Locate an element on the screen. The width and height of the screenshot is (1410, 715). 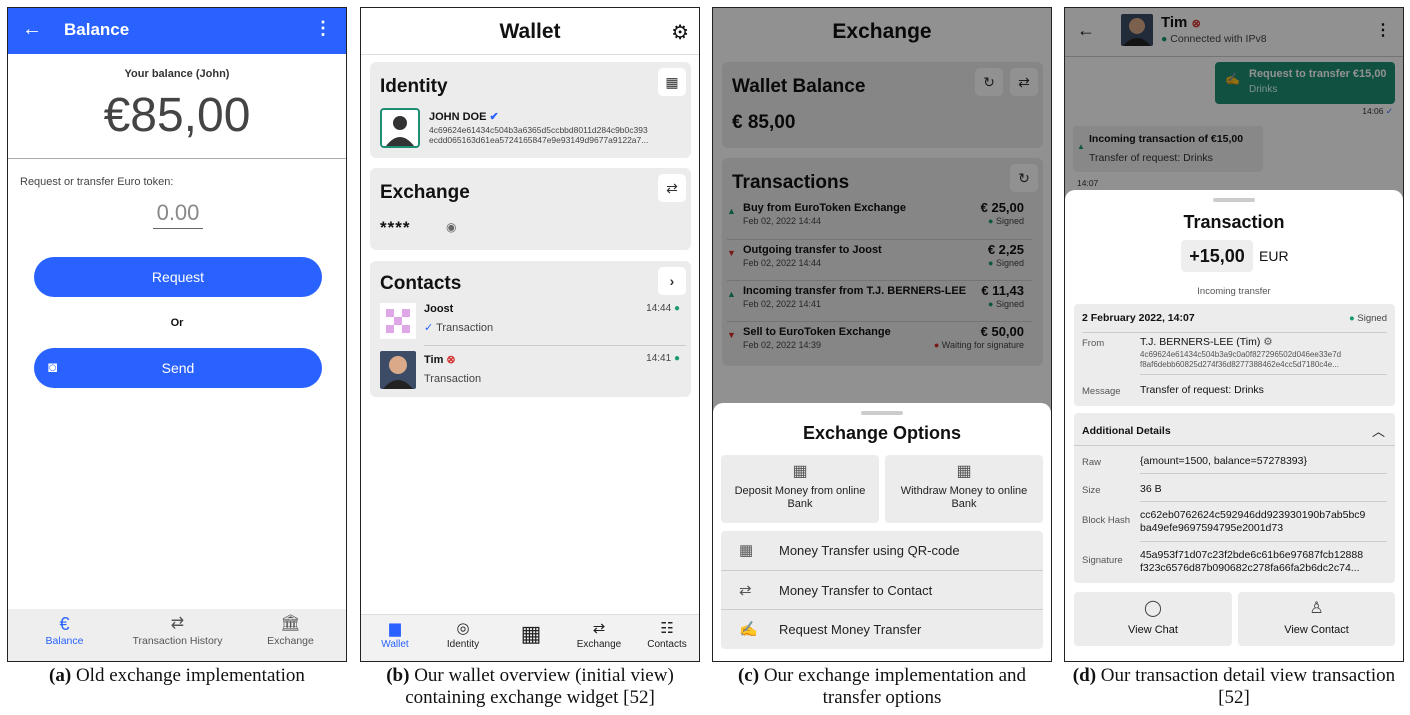
chevron-right-icon: › is located at coordinates (672, 281).